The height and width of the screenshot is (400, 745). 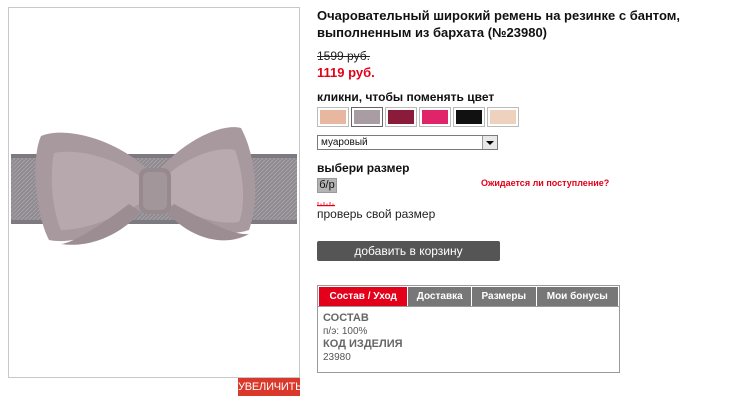 I want to click on dropdown-arrow-icon, so click(x=489, y=142).